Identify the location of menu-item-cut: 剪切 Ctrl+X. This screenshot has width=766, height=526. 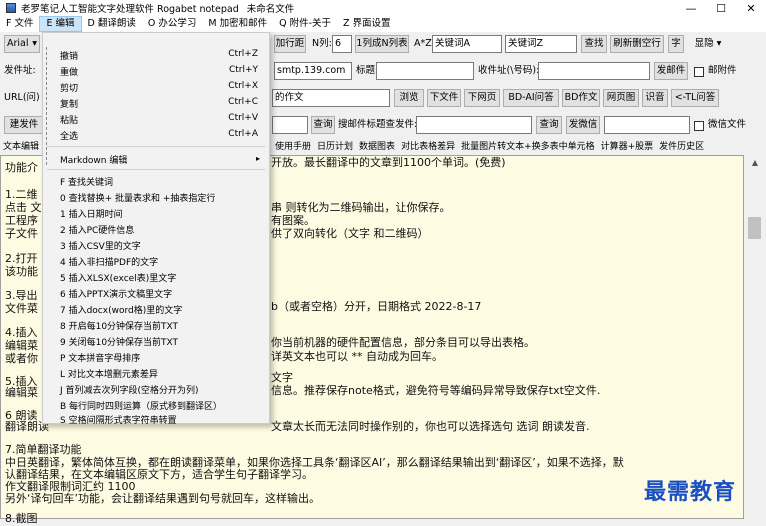
(156, 87).